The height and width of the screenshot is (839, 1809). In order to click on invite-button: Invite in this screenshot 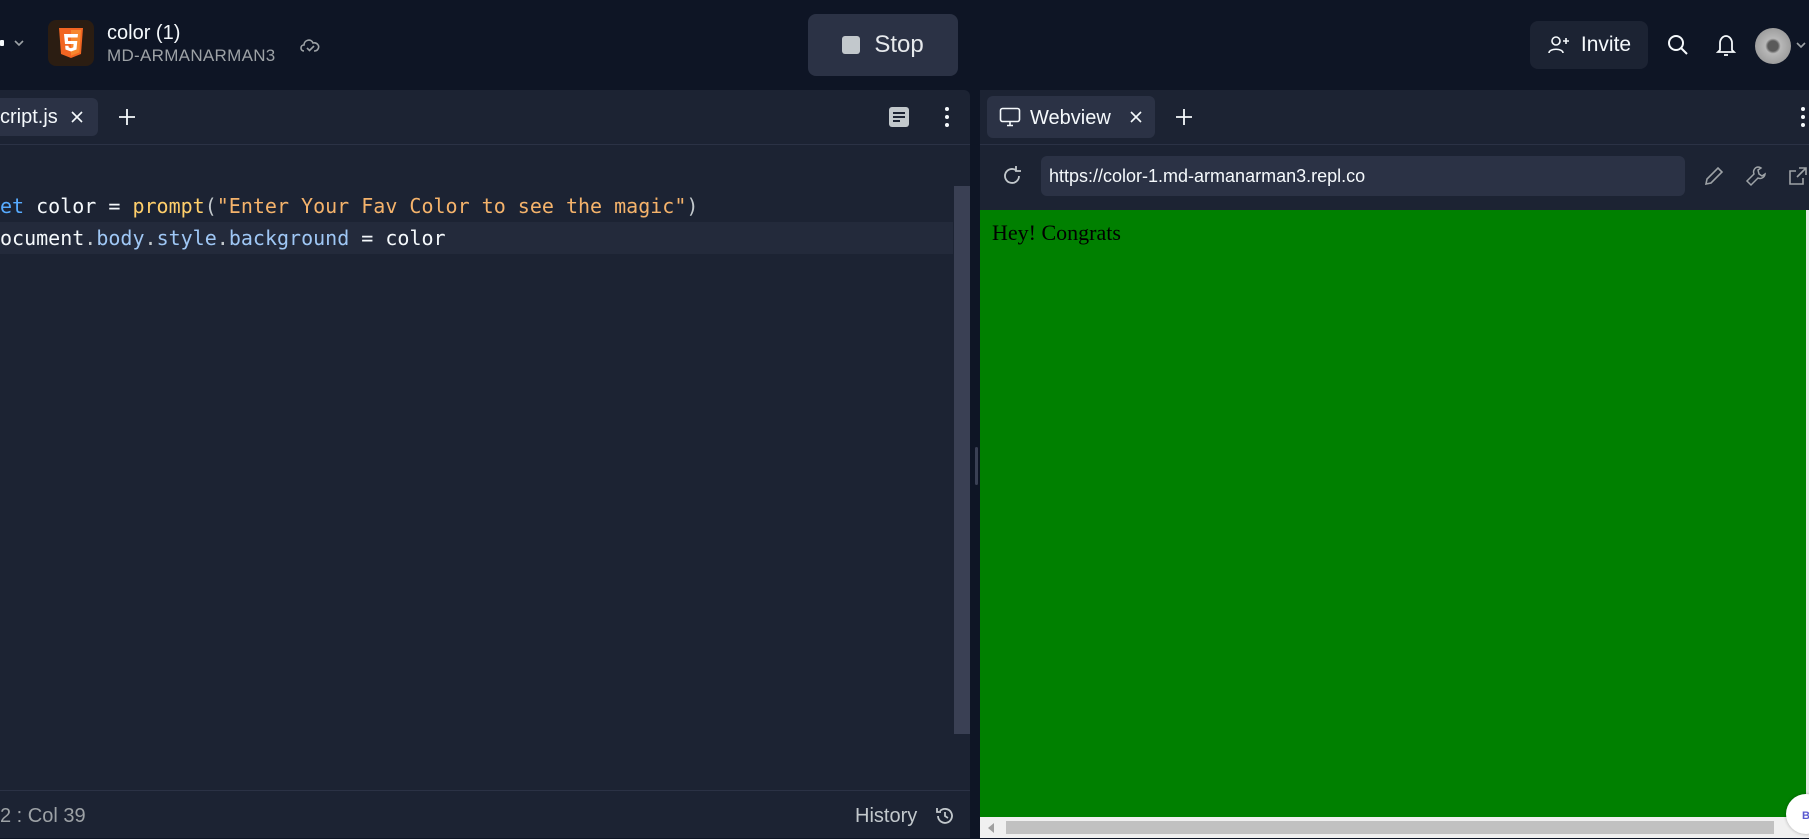, I will do `click(1589, 45)`.